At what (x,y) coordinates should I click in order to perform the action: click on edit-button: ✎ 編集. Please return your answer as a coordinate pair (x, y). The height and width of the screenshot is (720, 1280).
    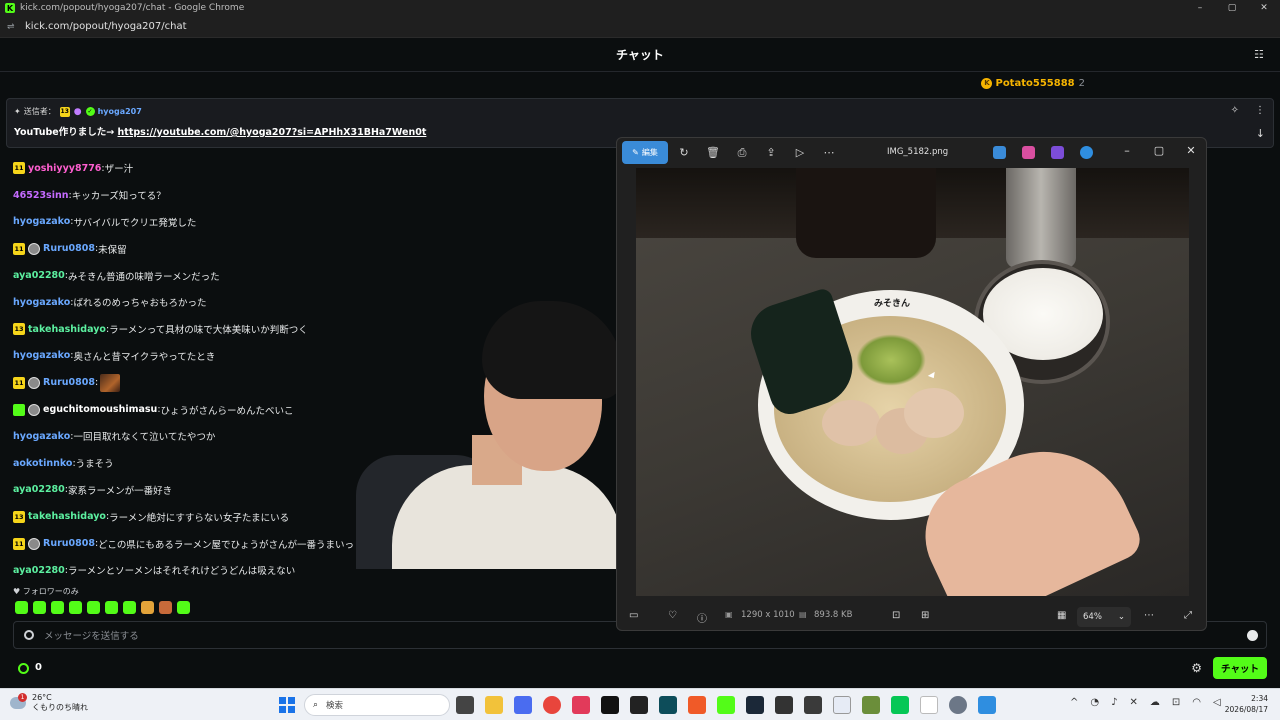
    Looking at the image, I should click on (645, 152).